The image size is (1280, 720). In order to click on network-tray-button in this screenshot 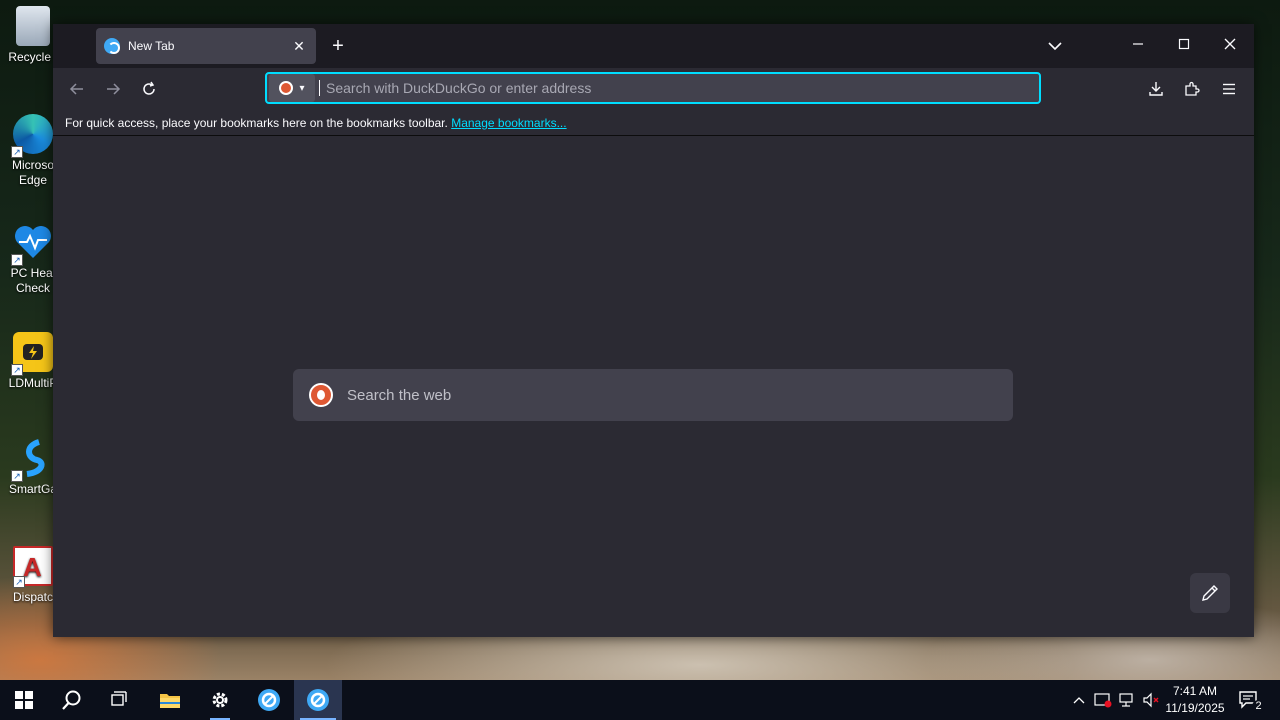, I will do `click(1127, 700)`.